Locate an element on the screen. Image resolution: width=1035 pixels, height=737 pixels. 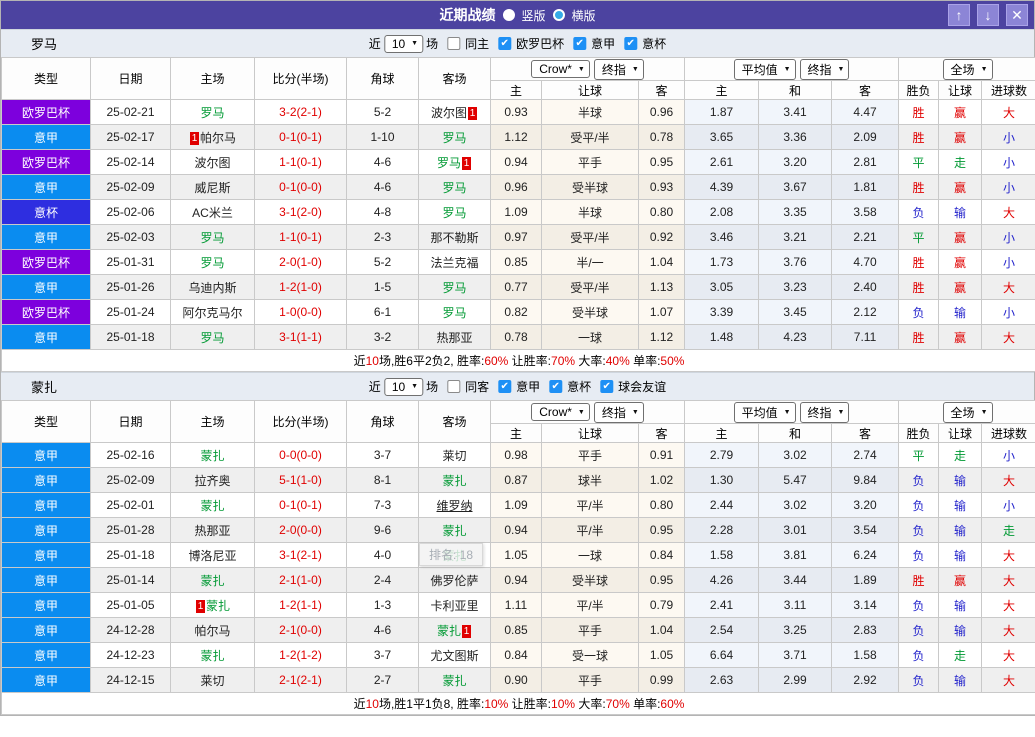
home-team-cell: 罗马 is located at coordinates (212, 262).